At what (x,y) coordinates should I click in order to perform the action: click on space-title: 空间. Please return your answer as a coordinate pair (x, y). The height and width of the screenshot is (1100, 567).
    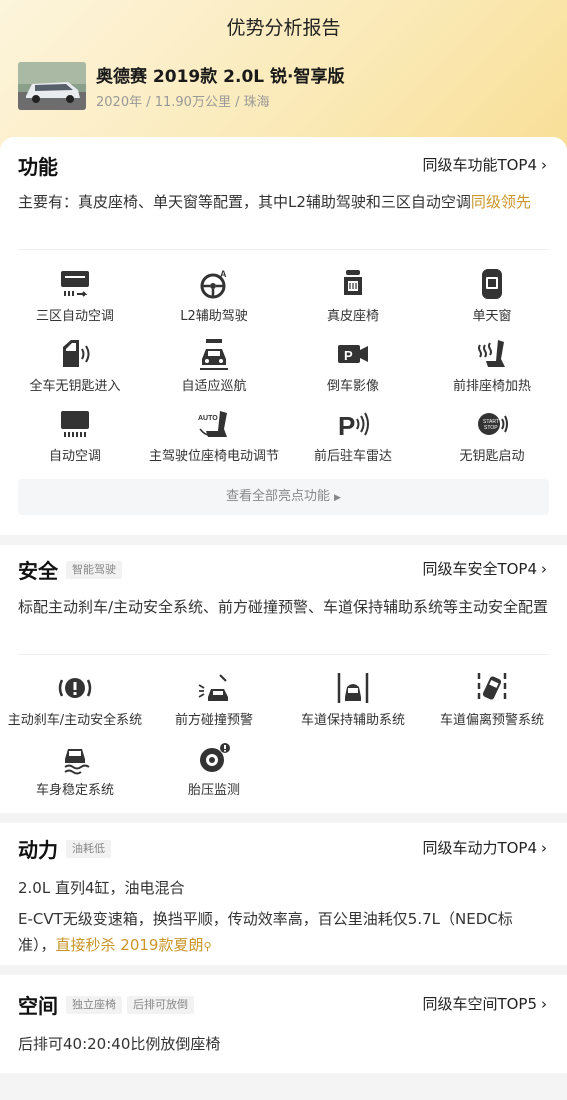
    Looking at the image, I should click on (38, 1006).